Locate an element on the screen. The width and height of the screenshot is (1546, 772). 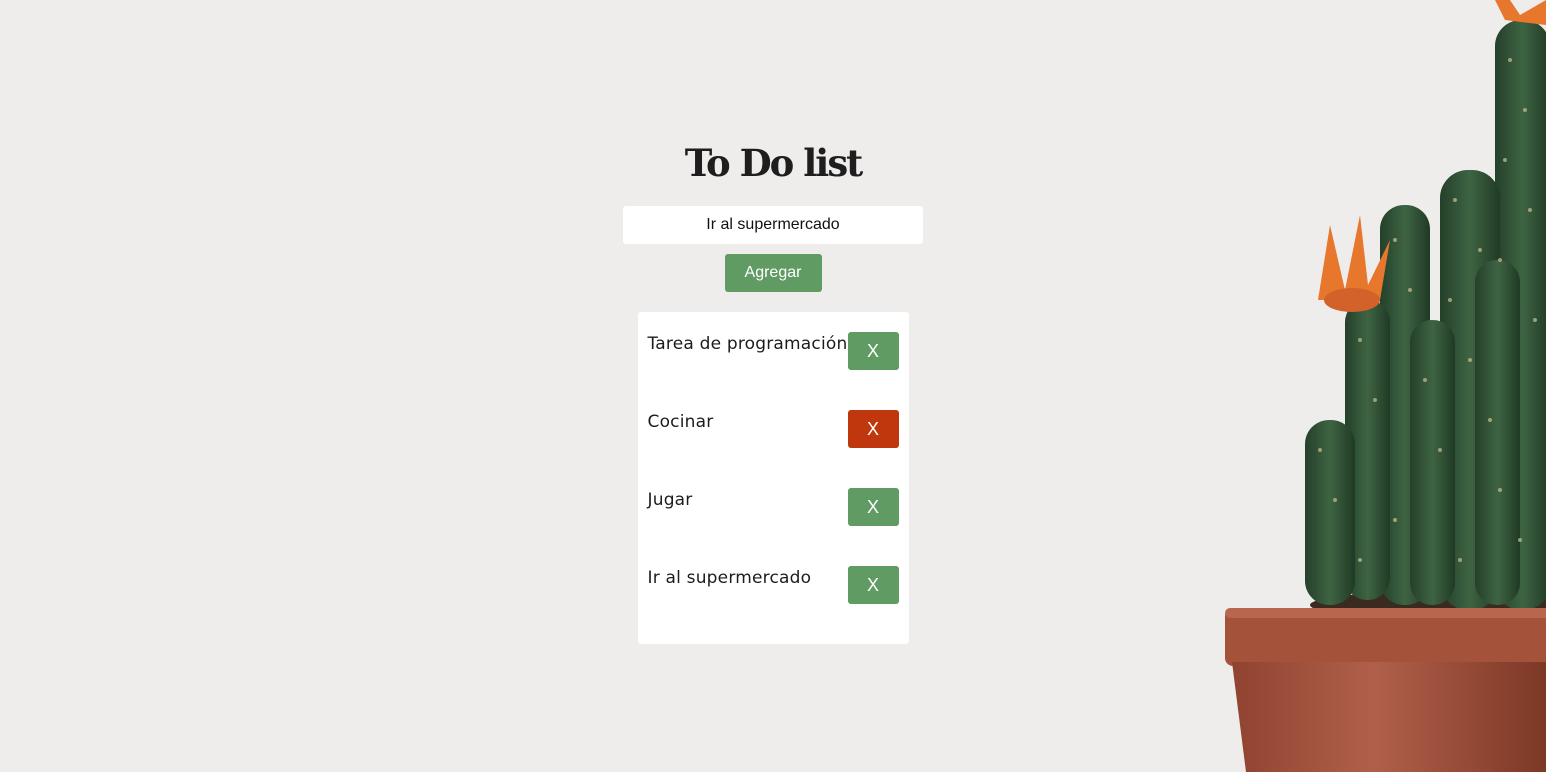
task-item: Cocinar X is located at coordinates (773, 449).